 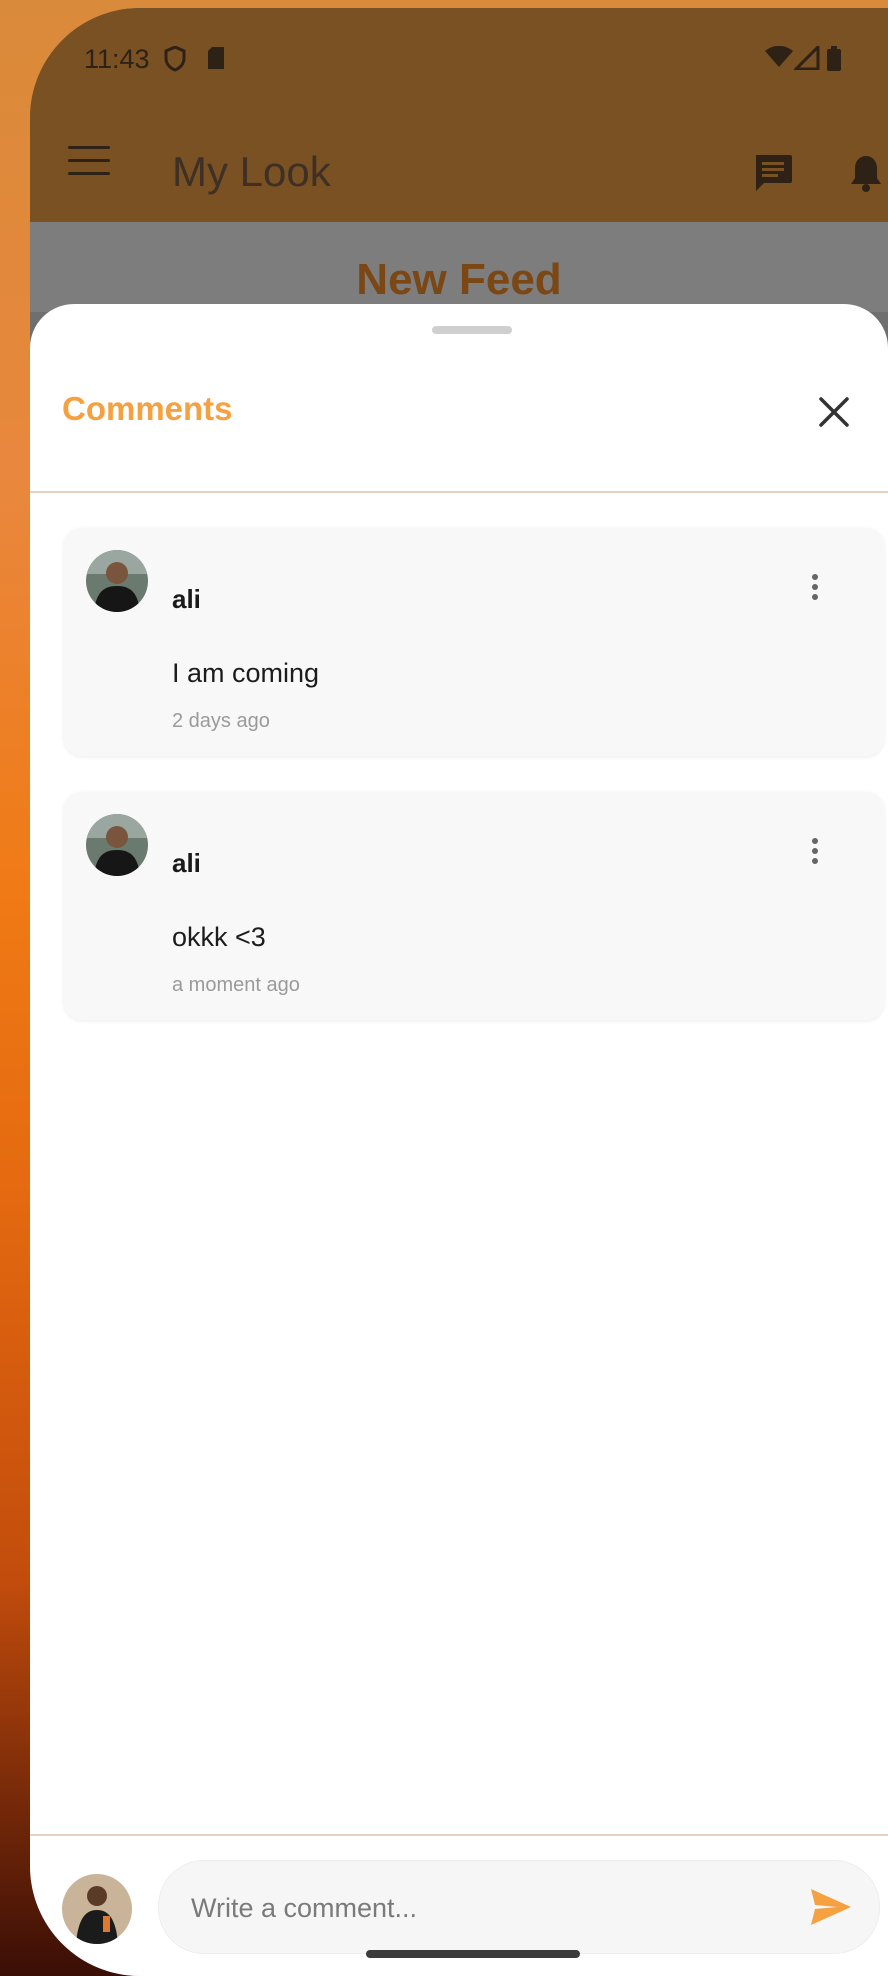 What do you see at coordinates (236, 985) in the screenshot?
I see `comment-time: a moment ago` at bounding box center [236, 985].